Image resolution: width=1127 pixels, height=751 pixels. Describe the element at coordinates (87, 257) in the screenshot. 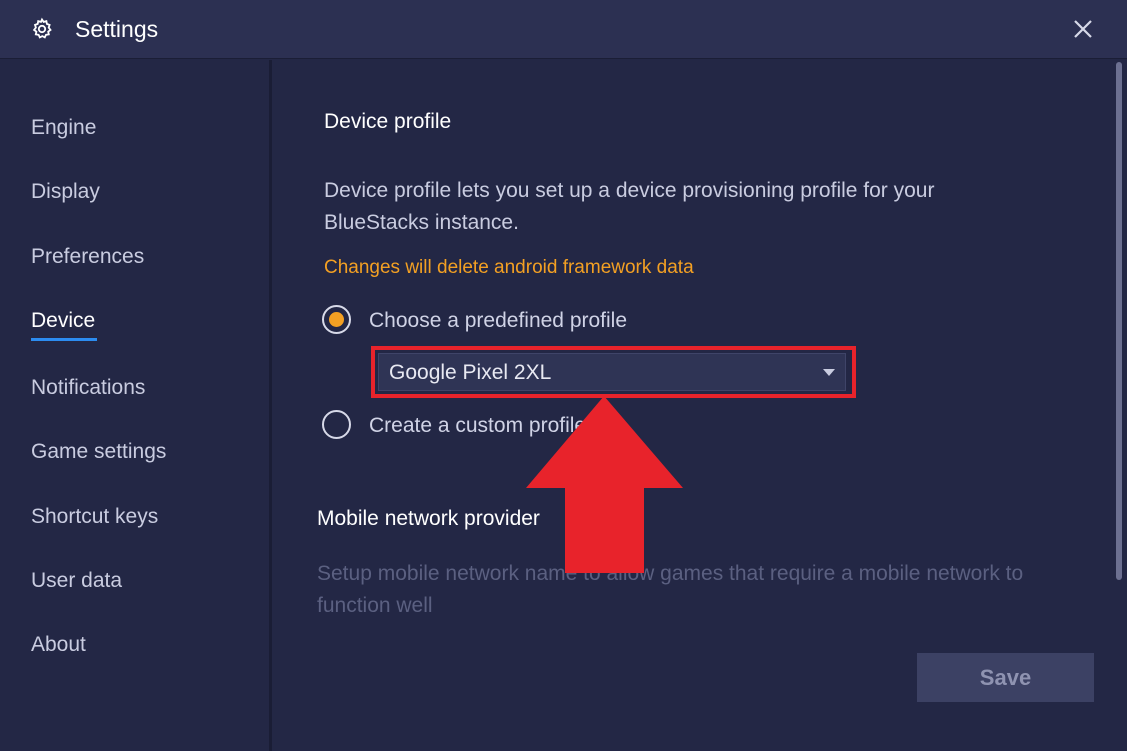

I see `sidebar-item-preferences: Preferences` at that location.